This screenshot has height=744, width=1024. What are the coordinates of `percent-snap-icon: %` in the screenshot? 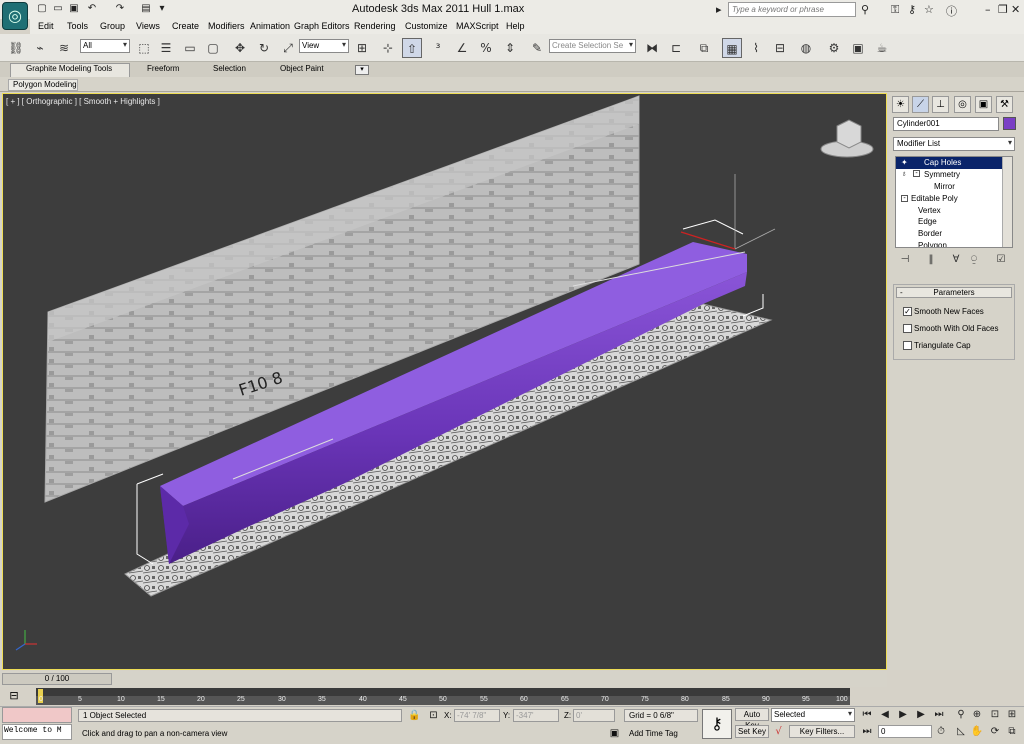 It's located at (486, 48).